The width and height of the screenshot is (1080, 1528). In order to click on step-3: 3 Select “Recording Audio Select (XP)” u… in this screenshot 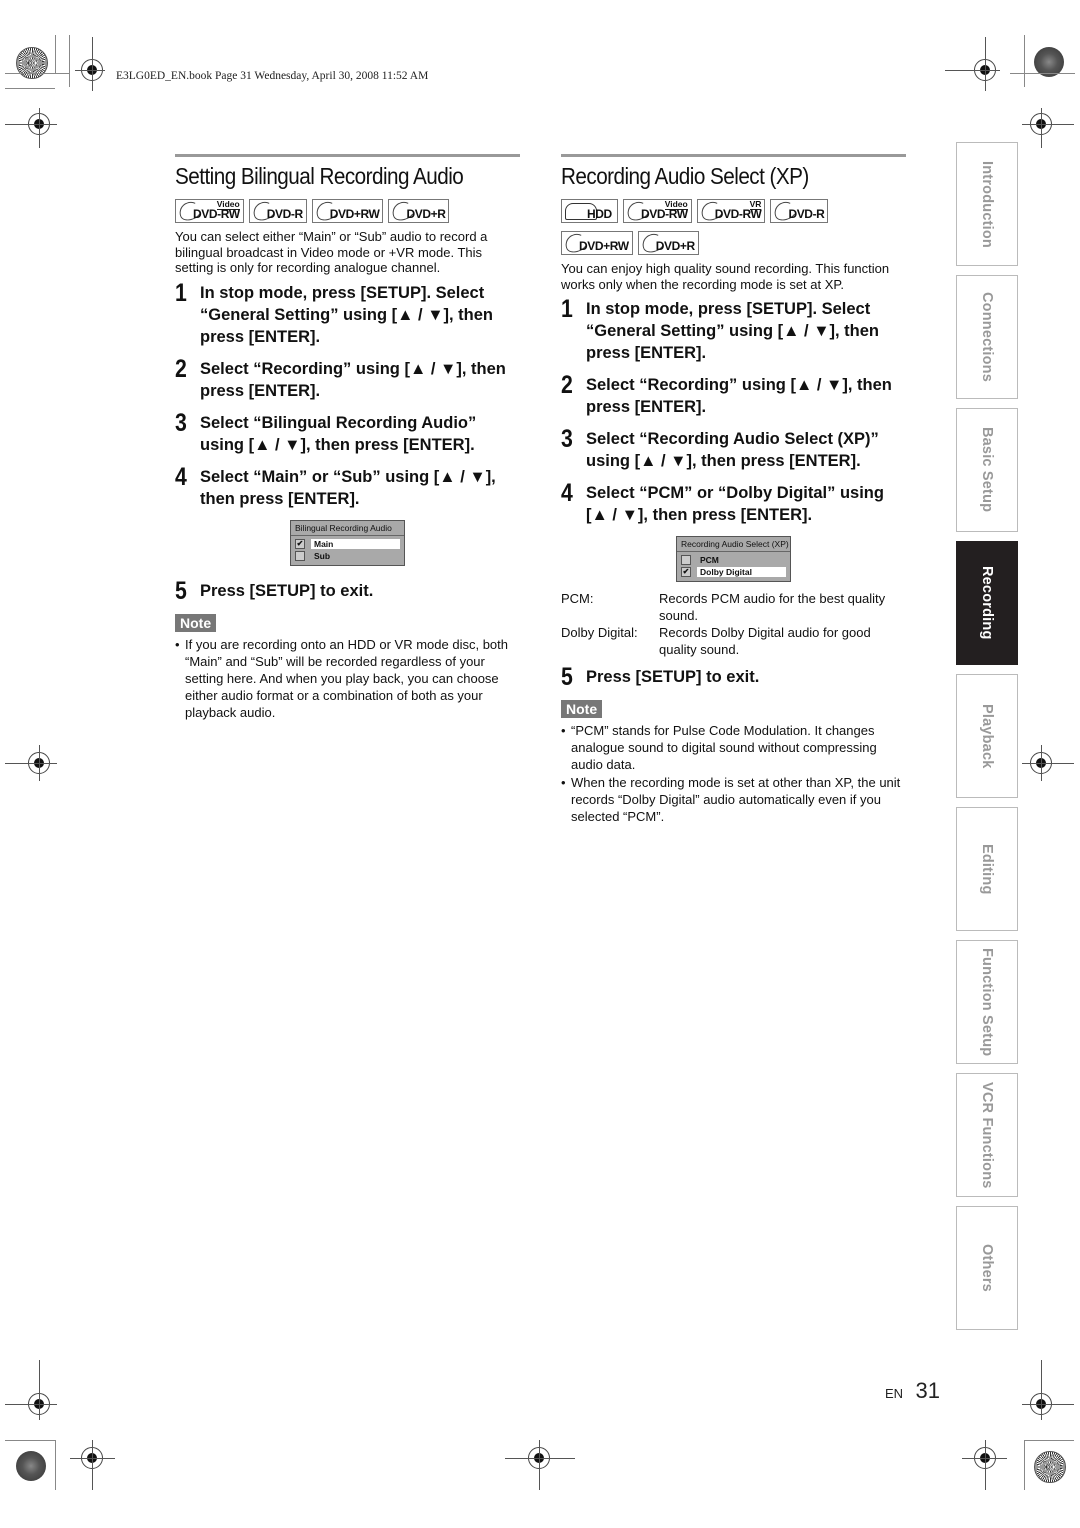, I will do `click(733, 448)`.